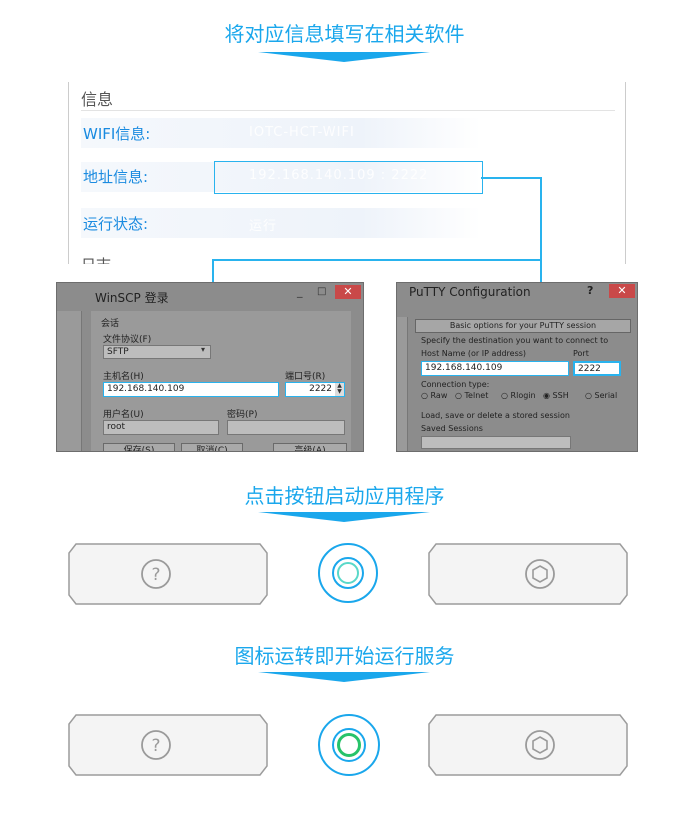  Describe the element at coordinates (349, 745) in the screenshot. I see `running-core-icon` at that location.